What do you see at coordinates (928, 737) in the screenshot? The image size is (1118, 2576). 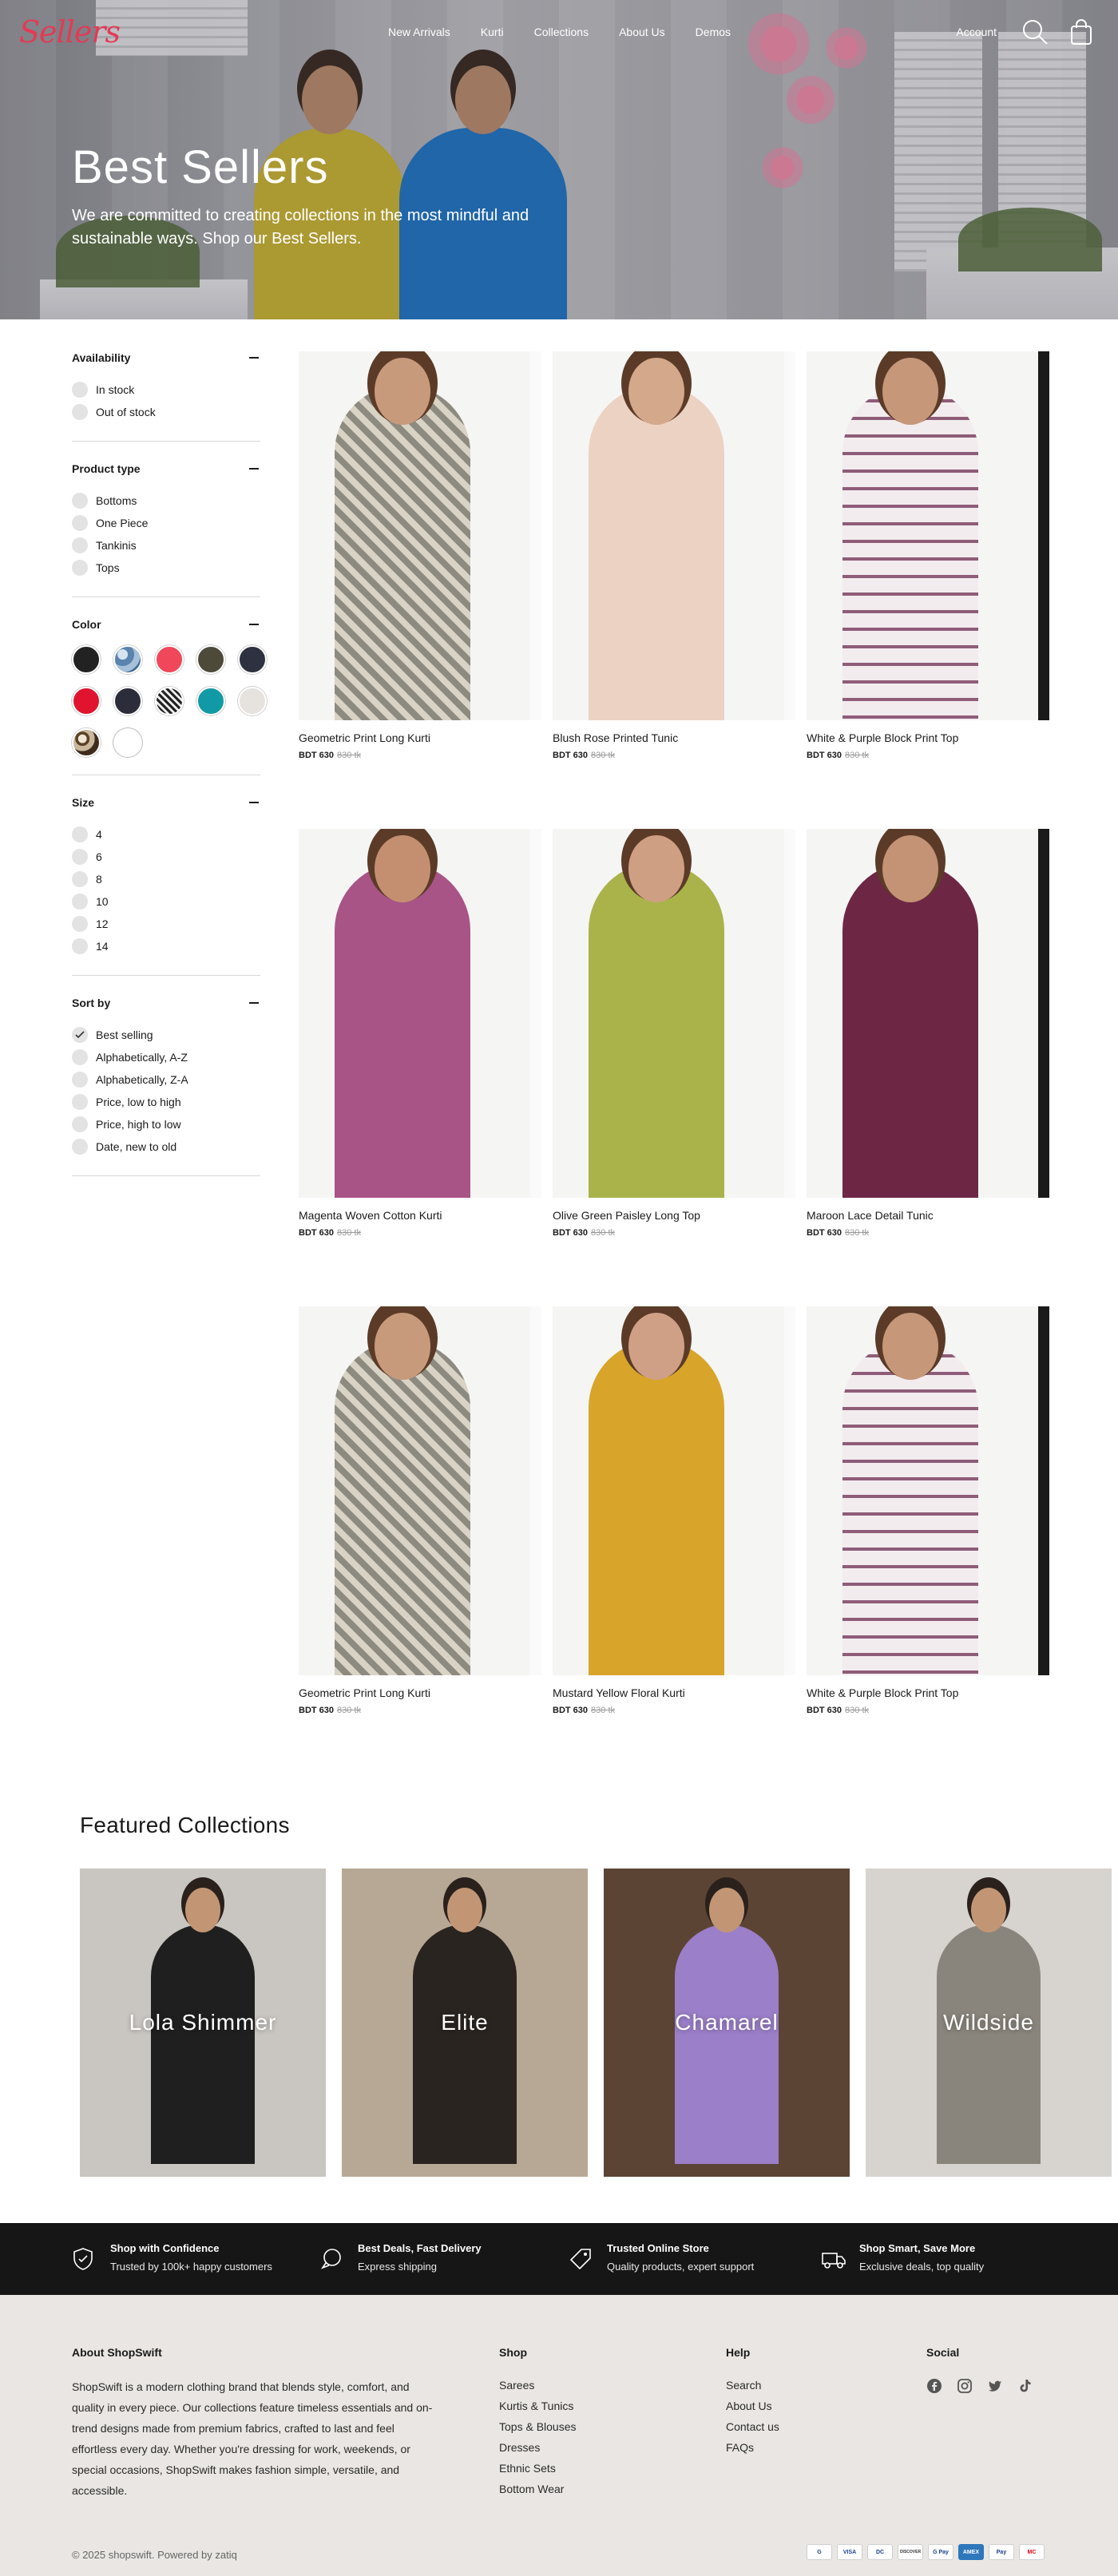 I see `product-name: White & Purple Block Print Top` at bounding box center [928, 737].